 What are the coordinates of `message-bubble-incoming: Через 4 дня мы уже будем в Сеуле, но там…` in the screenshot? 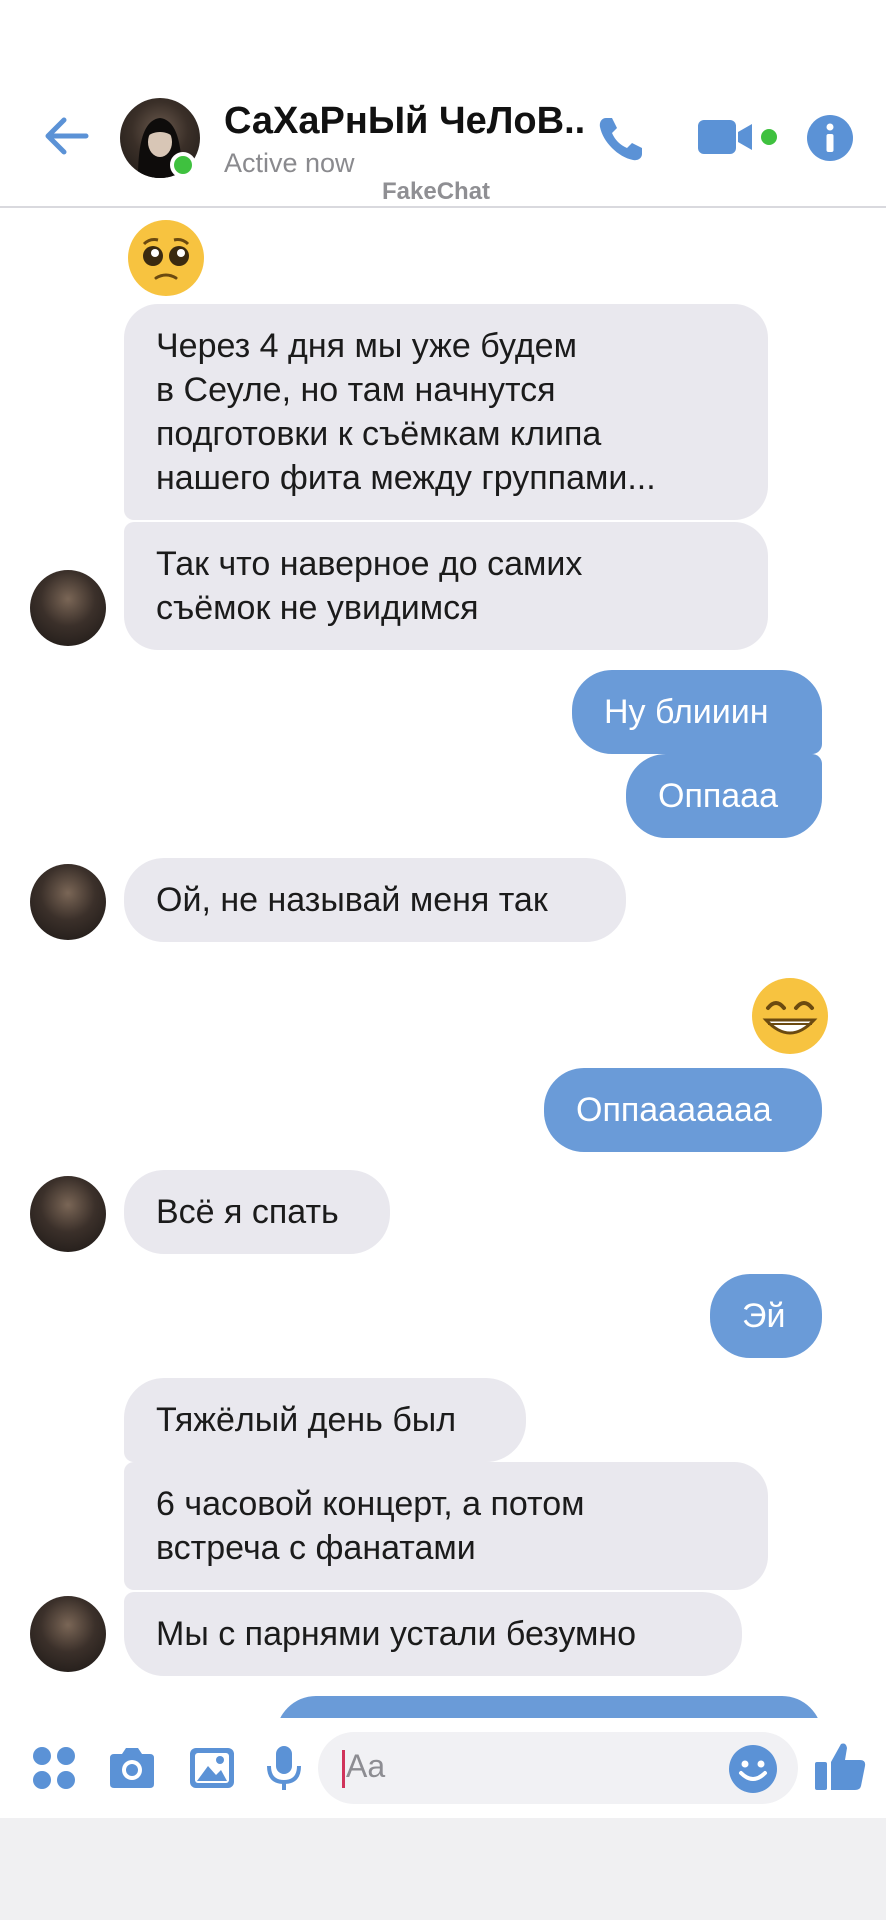 It's located at (446, 412).